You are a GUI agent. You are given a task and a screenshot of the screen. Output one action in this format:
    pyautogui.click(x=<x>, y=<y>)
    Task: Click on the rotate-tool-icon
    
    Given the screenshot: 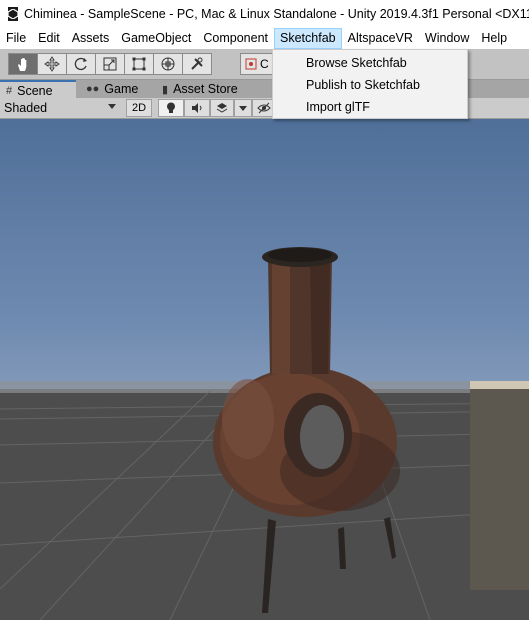 What is the action you would take?
    pyautogui.click(x=80, y=64)
    